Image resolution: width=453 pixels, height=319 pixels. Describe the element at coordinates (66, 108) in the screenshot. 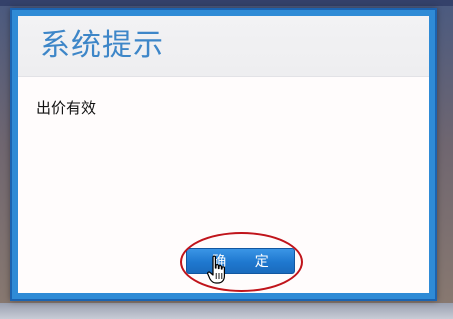

I see `dialog-message: 出价有效` at that location.